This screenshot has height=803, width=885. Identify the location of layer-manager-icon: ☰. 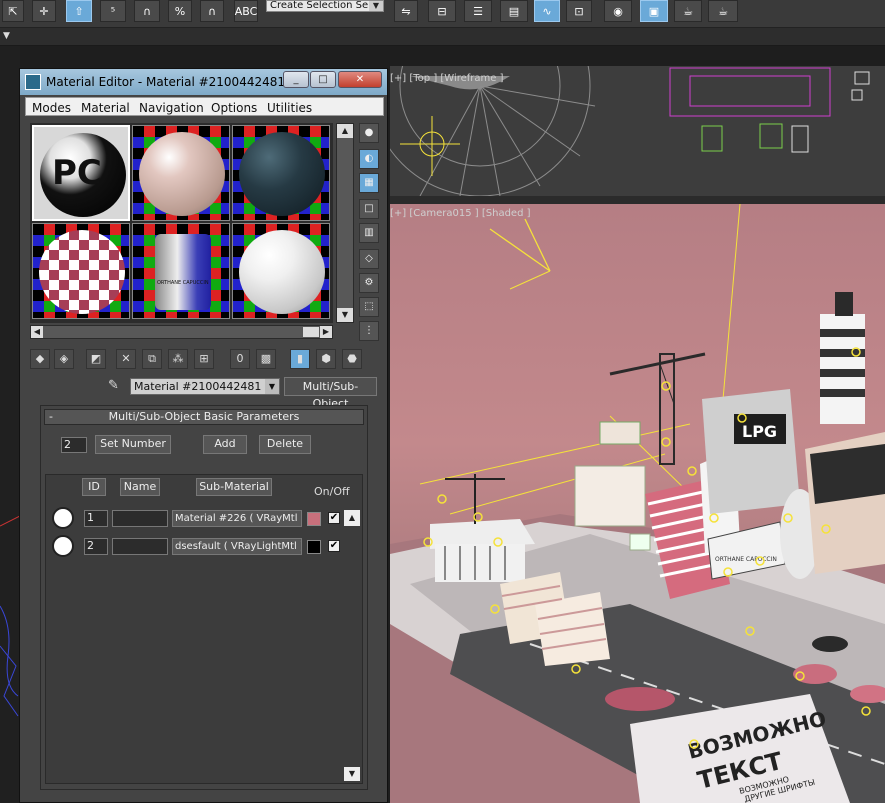
(478, 11).